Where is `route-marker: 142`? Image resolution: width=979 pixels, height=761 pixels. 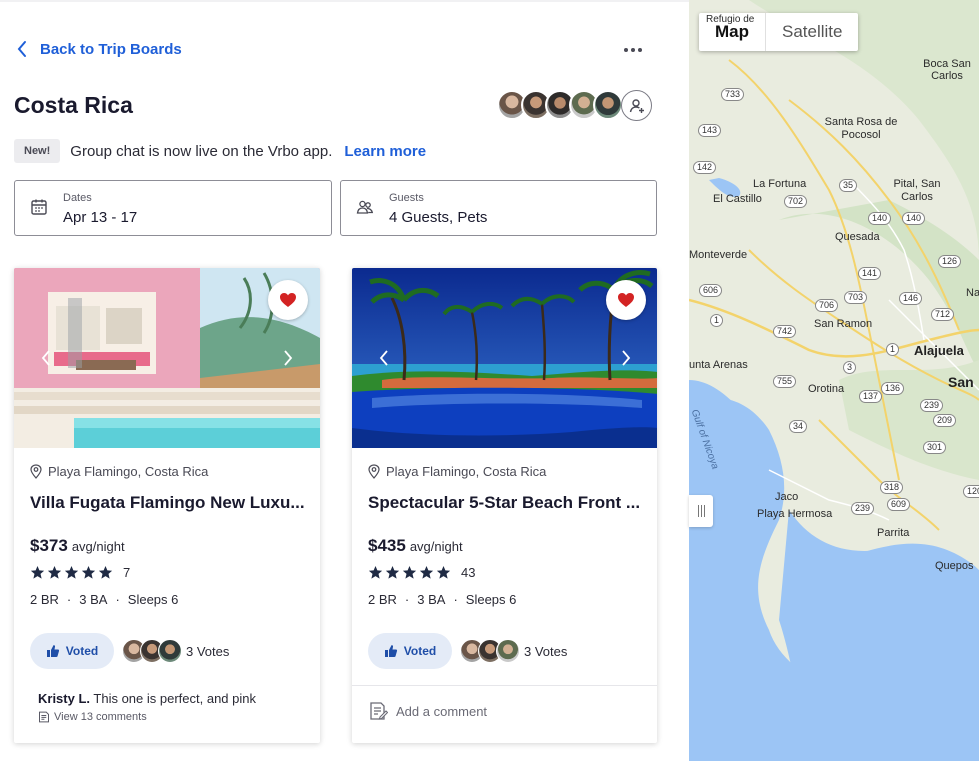
route-marker: 142 is located at coordinates (705, 167).